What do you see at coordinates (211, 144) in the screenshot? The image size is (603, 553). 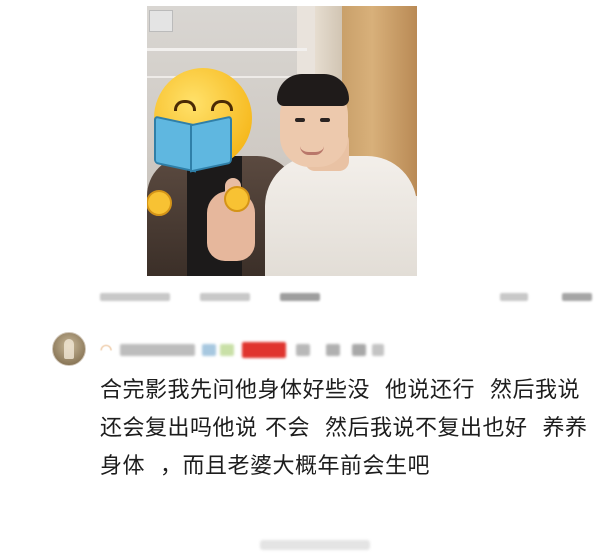 I see `book-right-page` at bounding box center [211, 144].